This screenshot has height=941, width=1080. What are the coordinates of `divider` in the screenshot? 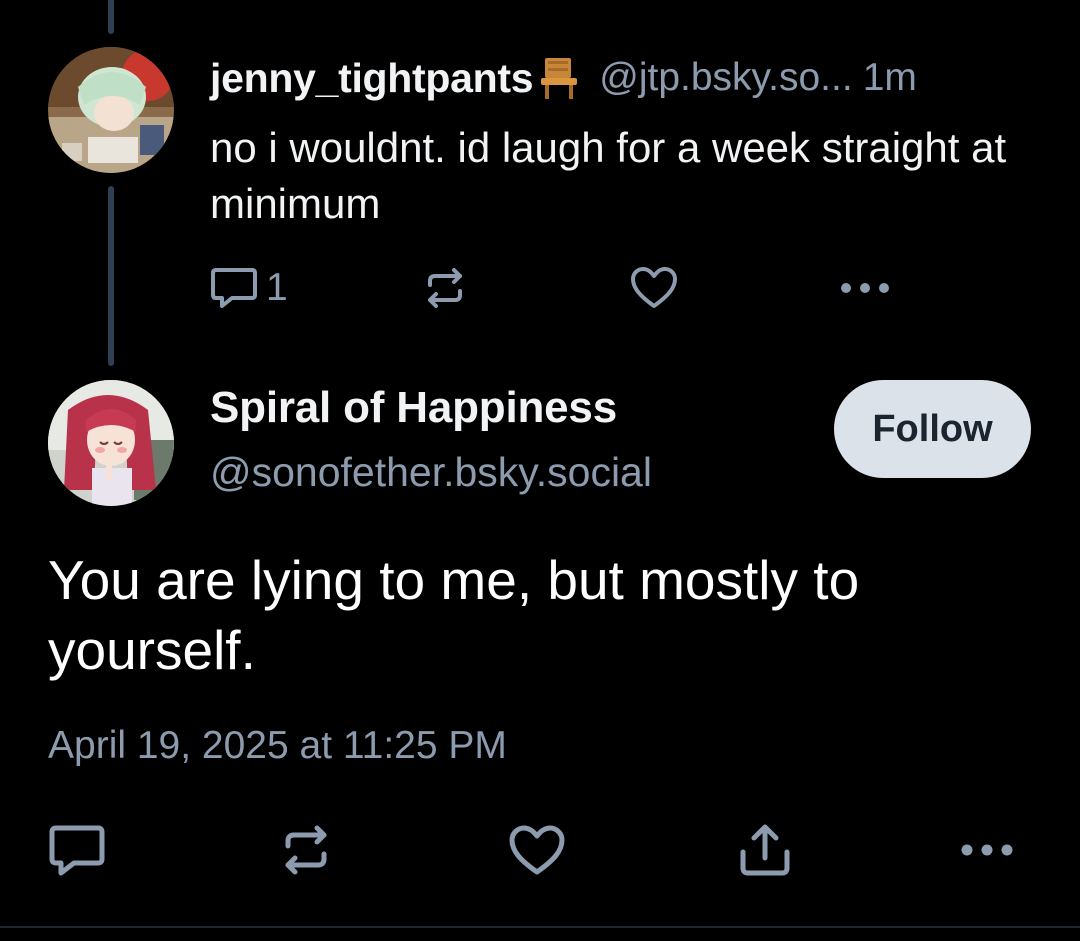 It's located at (540, 927).